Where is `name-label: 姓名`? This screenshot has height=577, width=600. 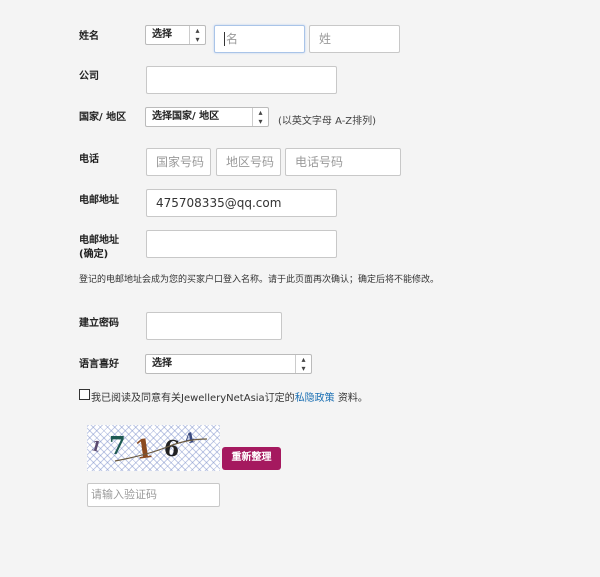
name-label: 姓名 is located at coordinates (89, 36).